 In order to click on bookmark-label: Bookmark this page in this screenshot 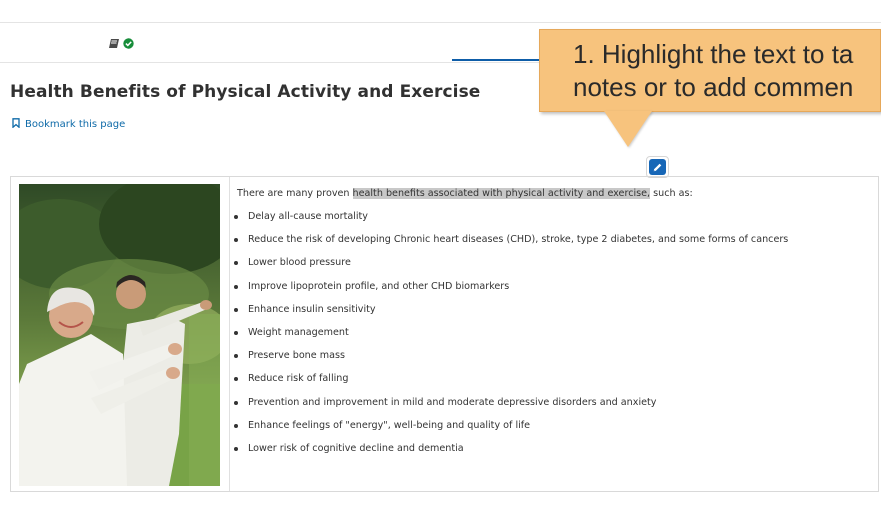, I will do `click(75, 124)`.